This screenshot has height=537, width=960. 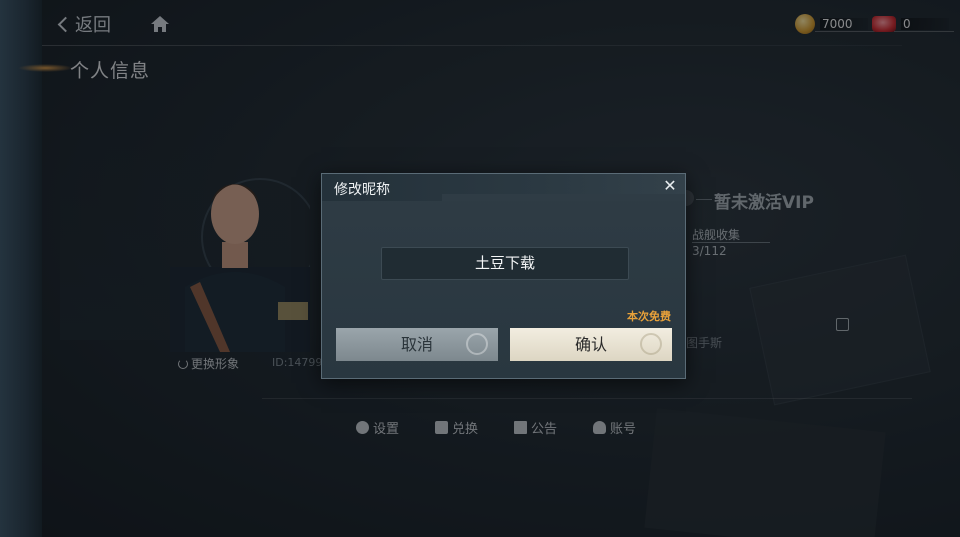 I want to click on free-note: 本次免费, so click(x=649, y=316).